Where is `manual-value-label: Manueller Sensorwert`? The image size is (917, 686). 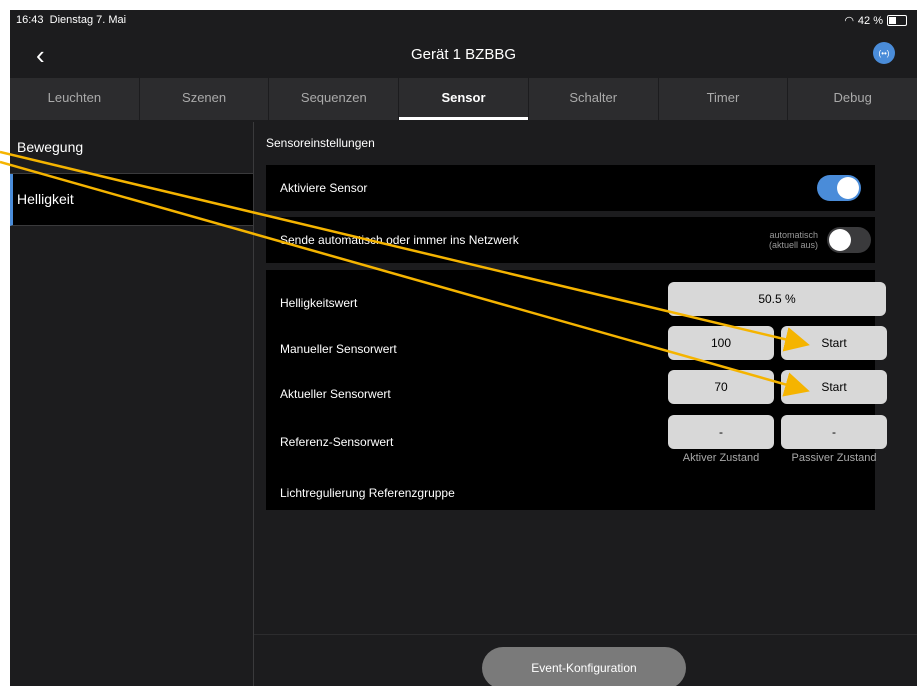 manual-value-label: Manueller Sensorwert is located at coordinates (338, 349).